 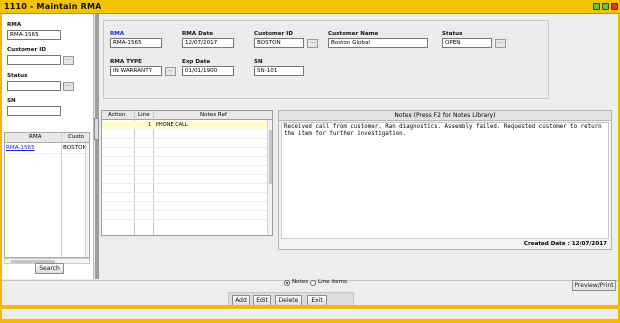 What do you see at coordinates (445, 116) in the screenshot?
I see `notes-header: Notes (Press F2 for Notes Library)` at bounding box center [445, 116].